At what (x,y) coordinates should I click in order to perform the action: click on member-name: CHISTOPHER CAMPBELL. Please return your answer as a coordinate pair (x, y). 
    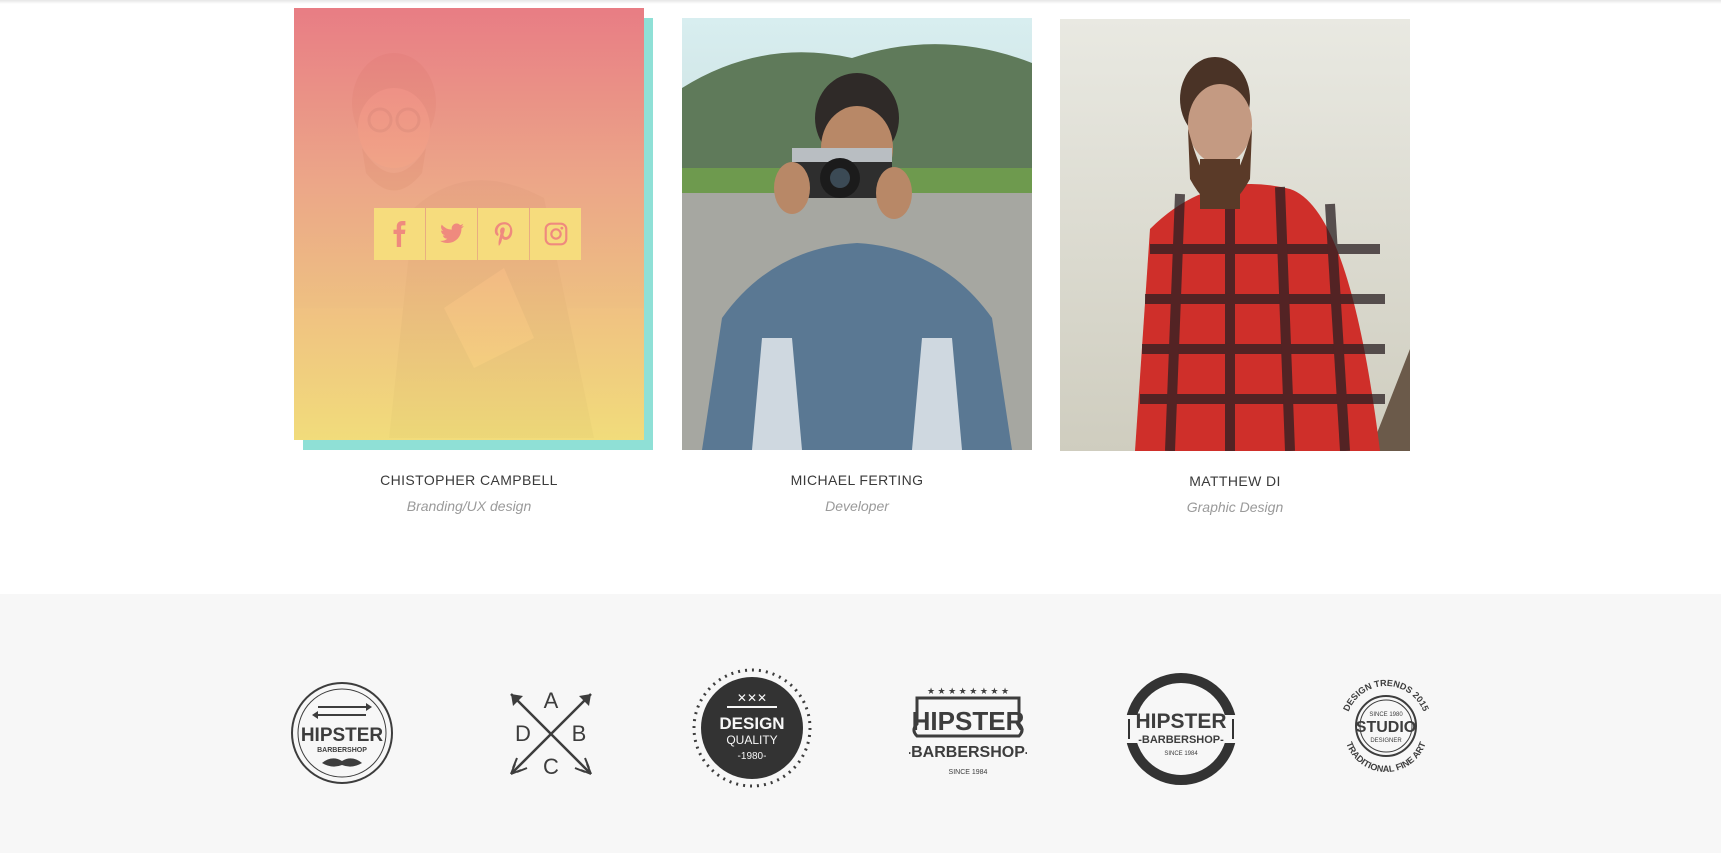
    Looking at the image, I should click on (469, 480).